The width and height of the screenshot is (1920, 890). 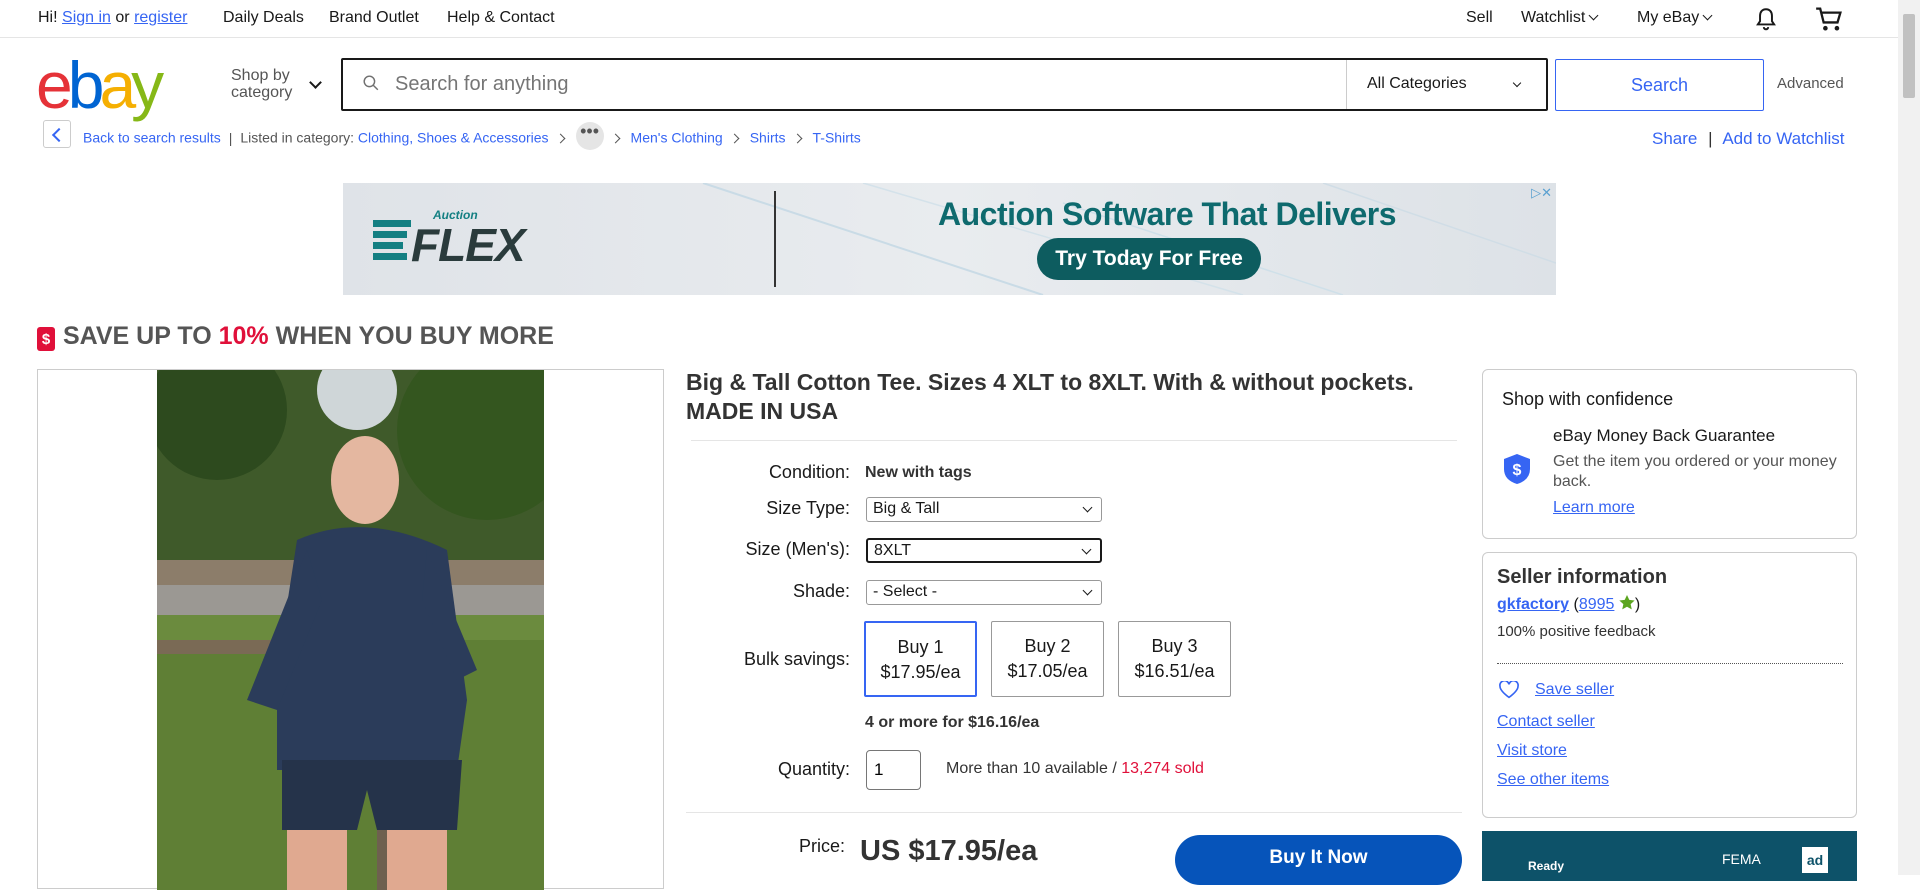 I want to click on fema-logo: FEMA, so click(x=1741, y=859).